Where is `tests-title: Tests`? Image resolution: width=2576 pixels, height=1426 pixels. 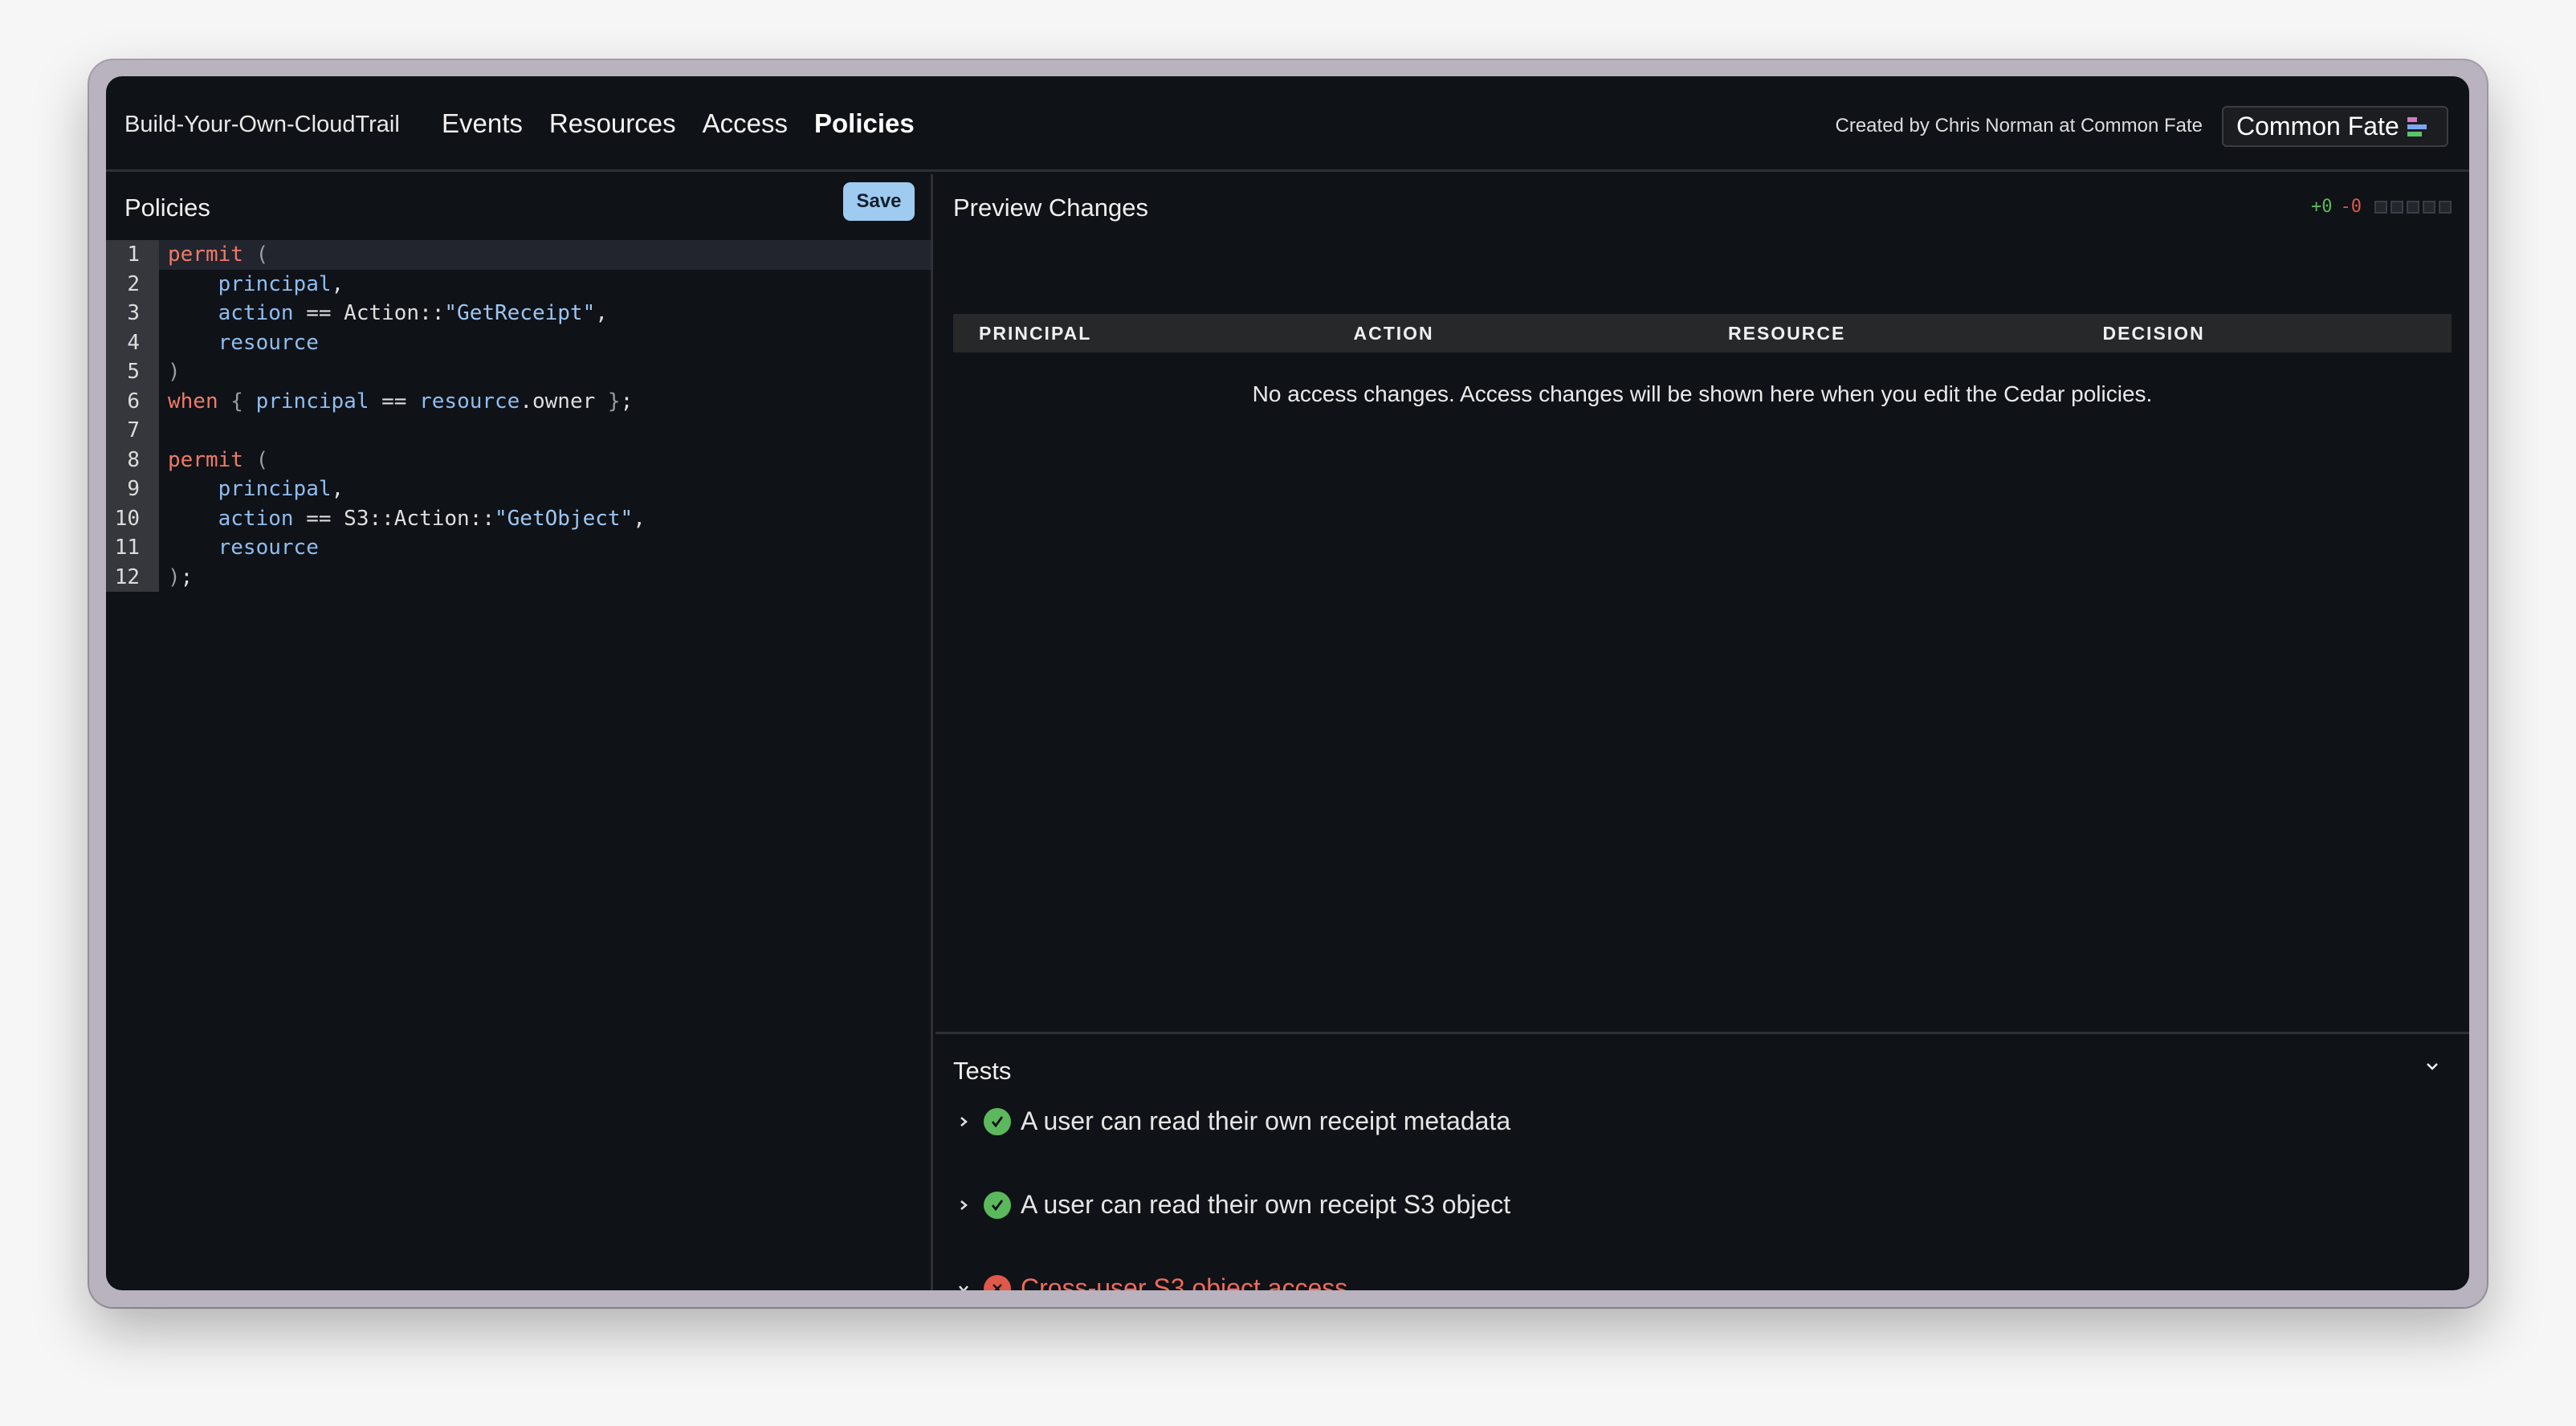
tests-title: Tests is located at coordinates (982, 1071).